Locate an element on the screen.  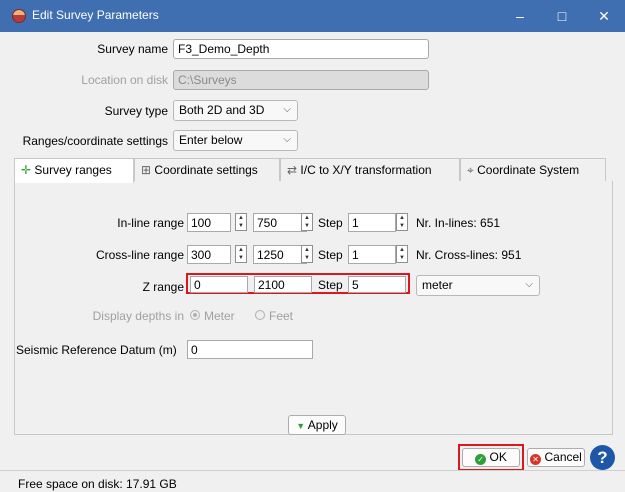
inline-start-spinner: ▲ ▼ is located at coordinates (241, 222).